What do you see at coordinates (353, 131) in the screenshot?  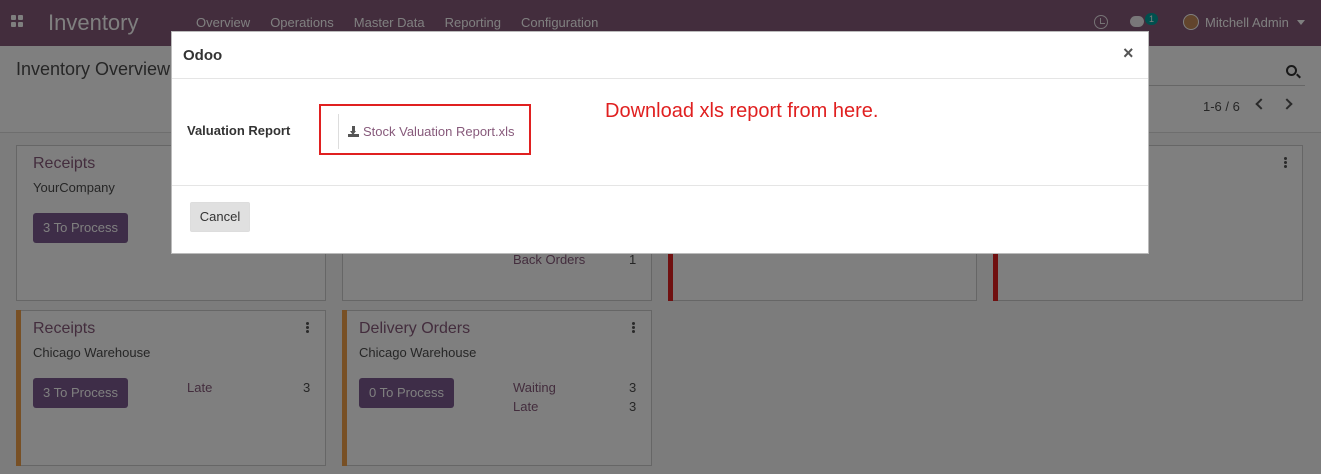 I see `download-icon` at bounding box center [353, 131].